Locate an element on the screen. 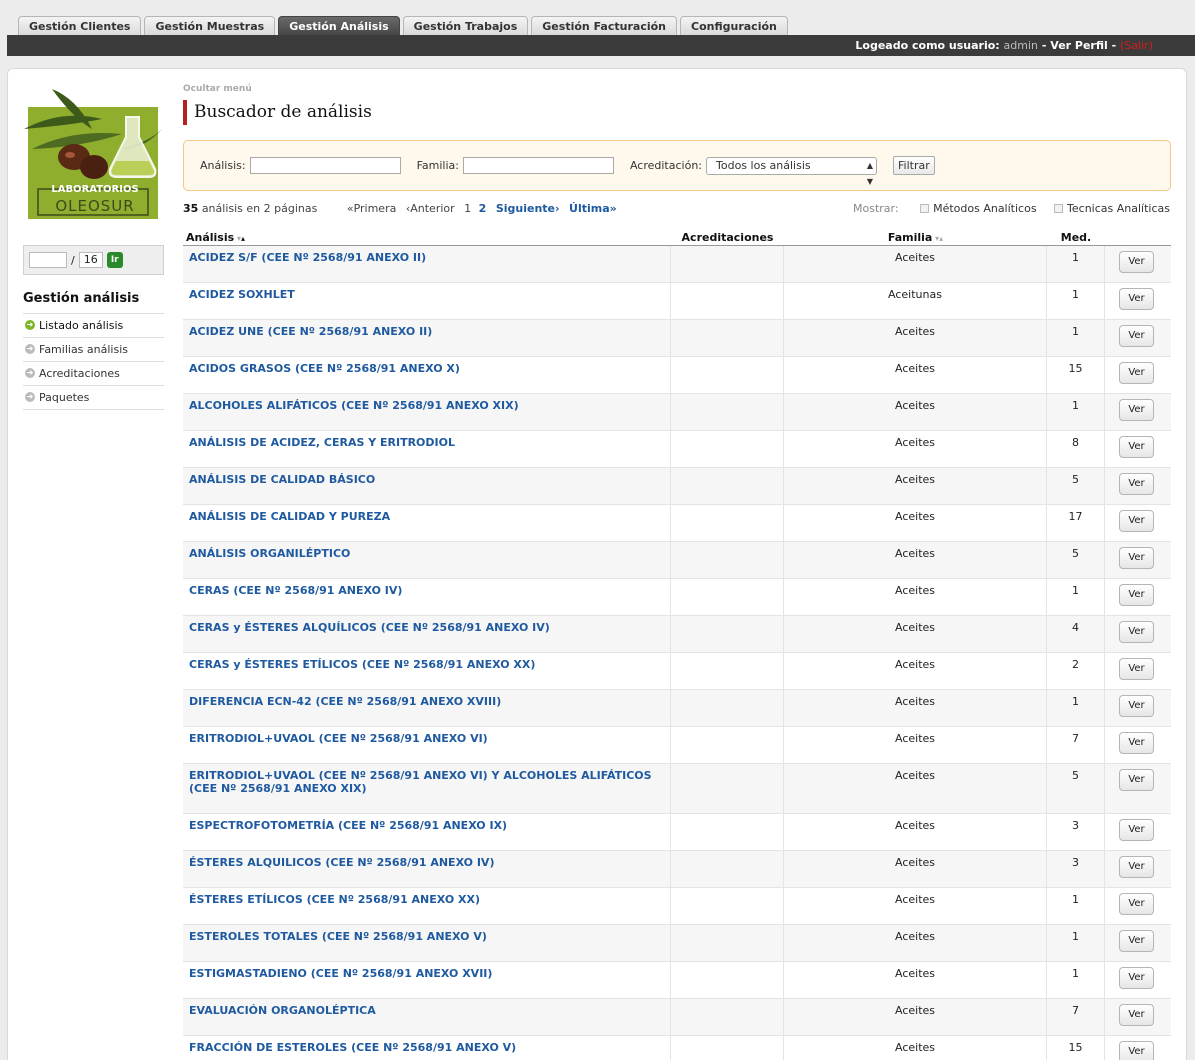 This screenshot has height=1060, width=1195. table-row: ANÁLISIS DE CALIDAD BÁSICO Aceites 5 Ver is located at coordinates (677, 486).